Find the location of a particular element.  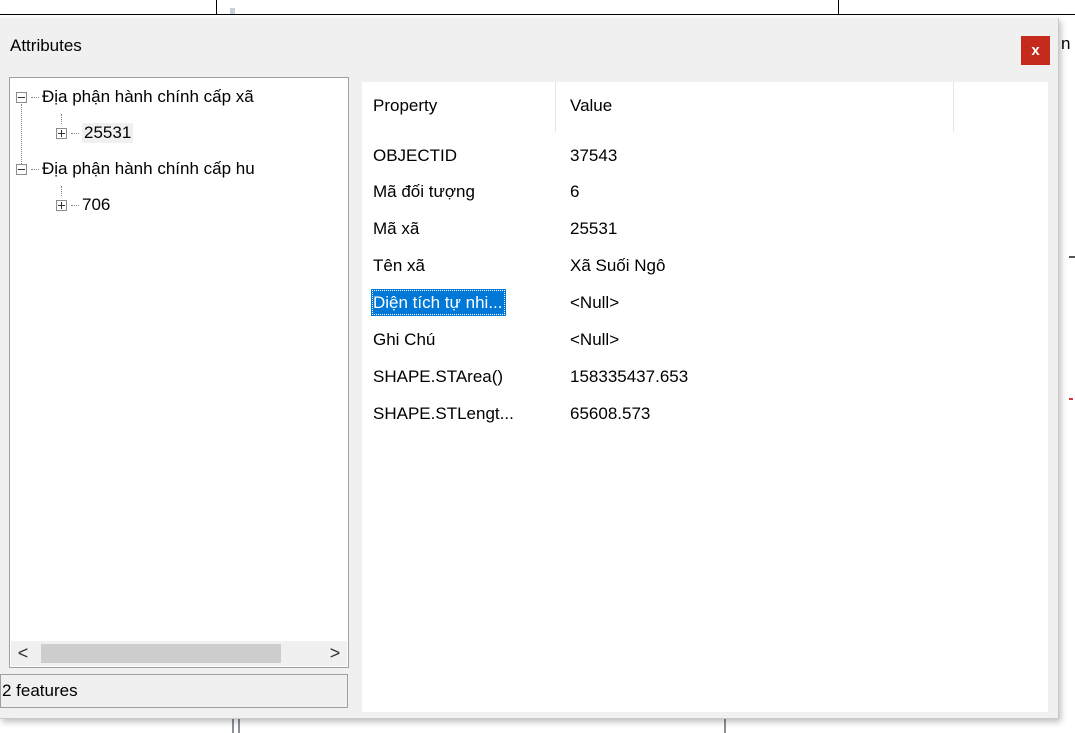

status-text: 2 features is located at coordinates (40, 690).